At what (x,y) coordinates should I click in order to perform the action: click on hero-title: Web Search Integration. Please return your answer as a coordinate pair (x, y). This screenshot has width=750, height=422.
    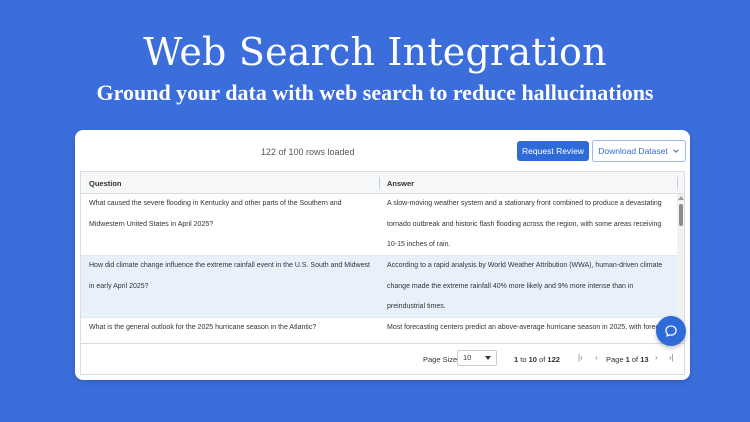
    Looking at the image, I should click on (375, 52).